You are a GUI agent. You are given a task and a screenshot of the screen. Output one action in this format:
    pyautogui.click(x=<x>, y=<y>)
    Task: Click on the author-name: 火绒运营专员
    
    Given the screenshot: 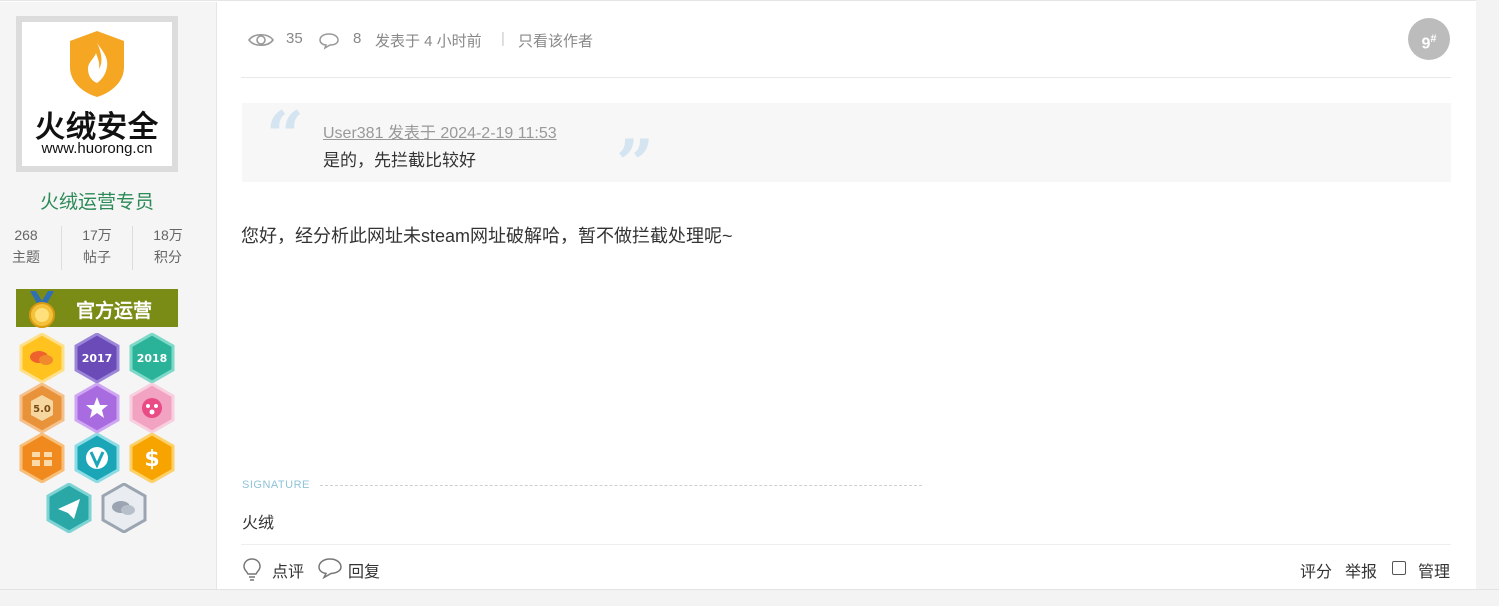 What is the action you would take?
    pyautogui.click(x=97, y=200)
    